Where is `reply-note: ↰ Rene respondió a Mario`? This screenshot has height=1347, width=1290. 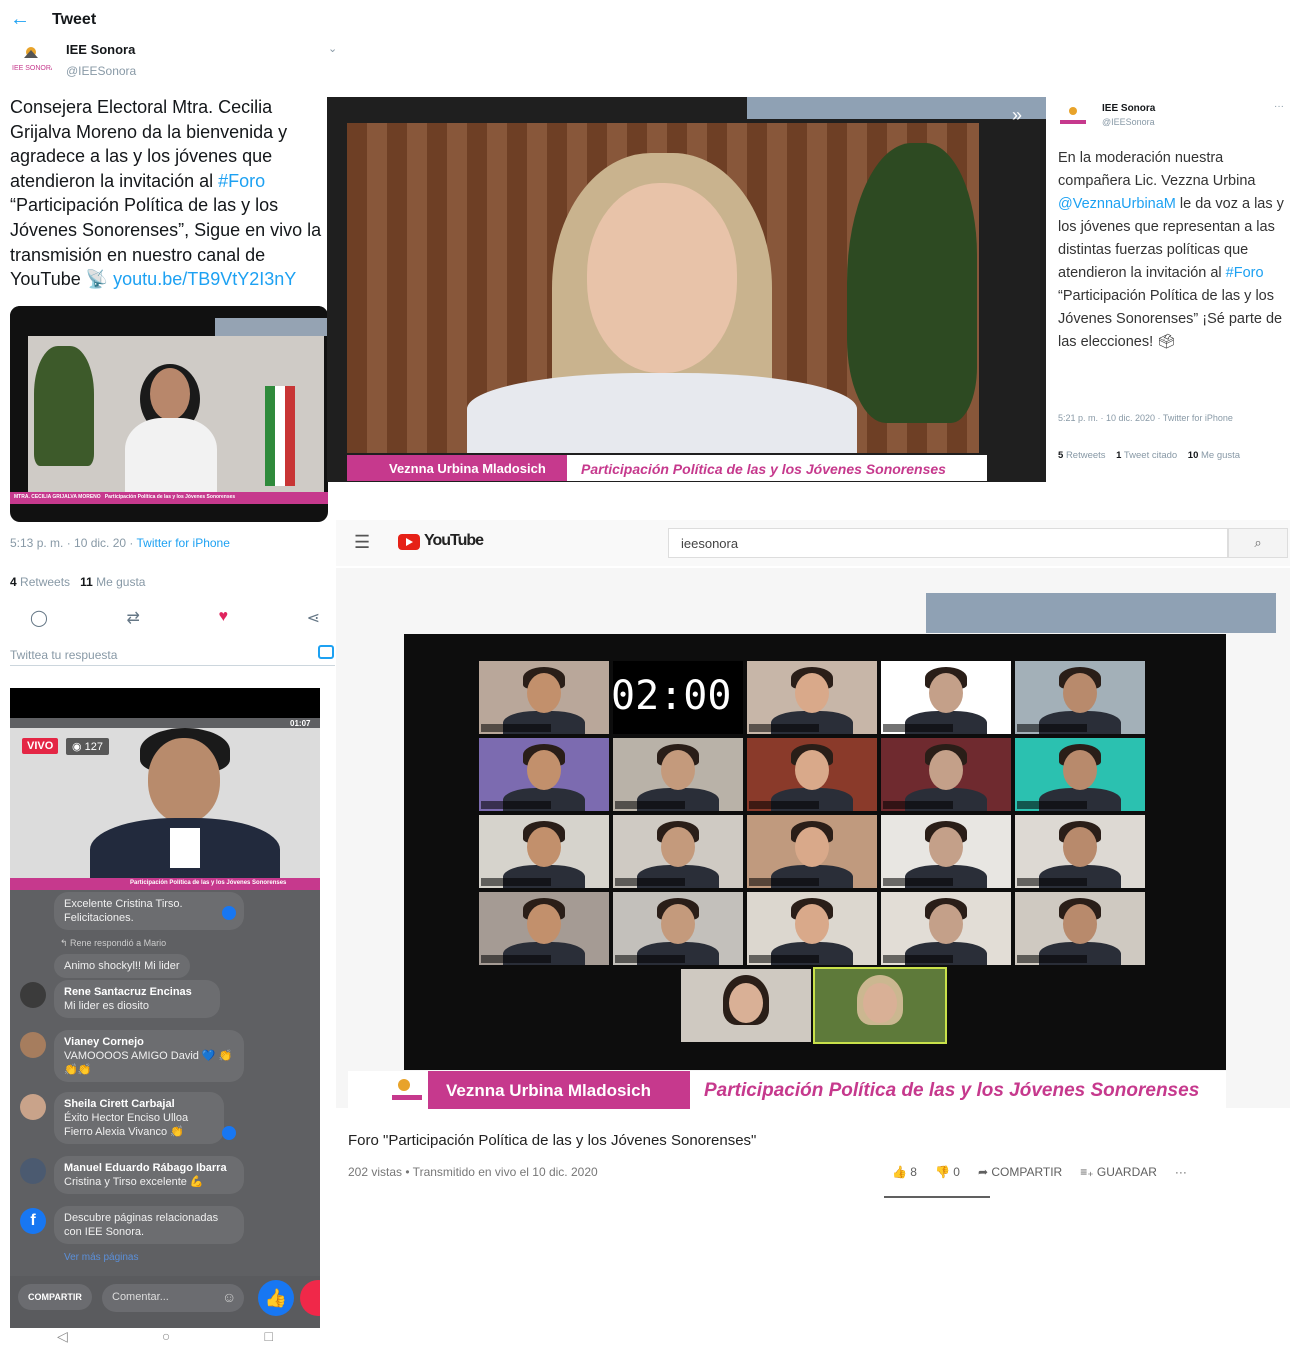 reply-note: ↰ Rene respondió a Mario is located at coordinates (113, 943).